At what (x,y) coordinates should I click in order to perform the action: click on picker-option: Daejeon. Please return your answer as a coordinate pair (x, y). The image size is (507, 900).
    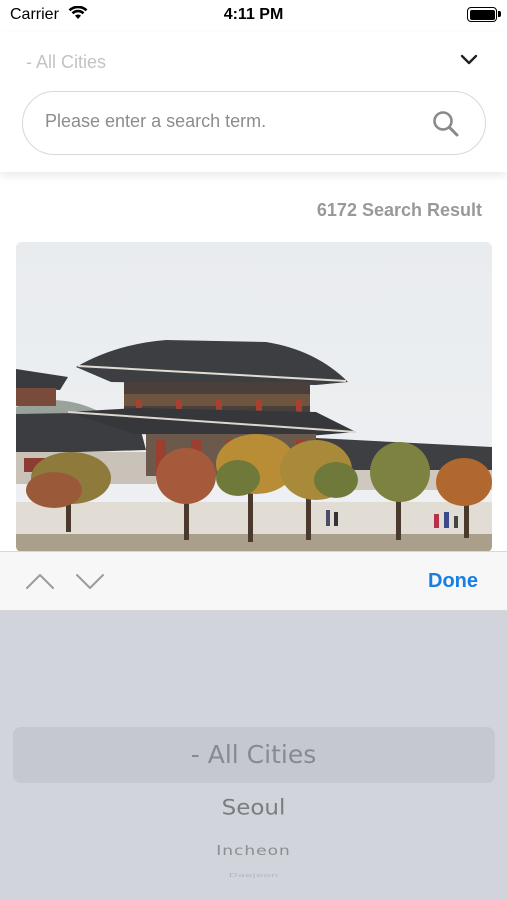
    Looking at the image, I should click on (253, 875).